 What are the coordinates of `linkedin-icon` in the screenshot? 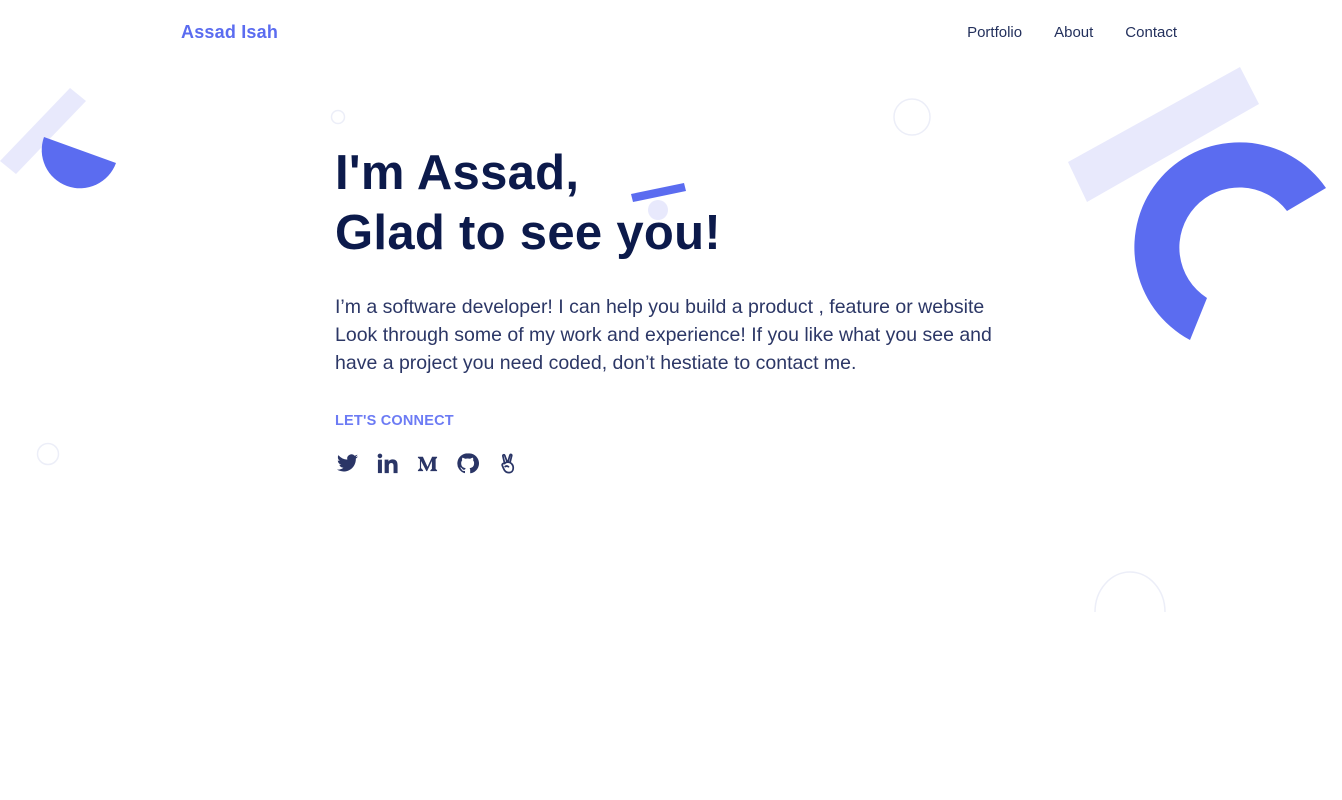 It's located at (387, 463).